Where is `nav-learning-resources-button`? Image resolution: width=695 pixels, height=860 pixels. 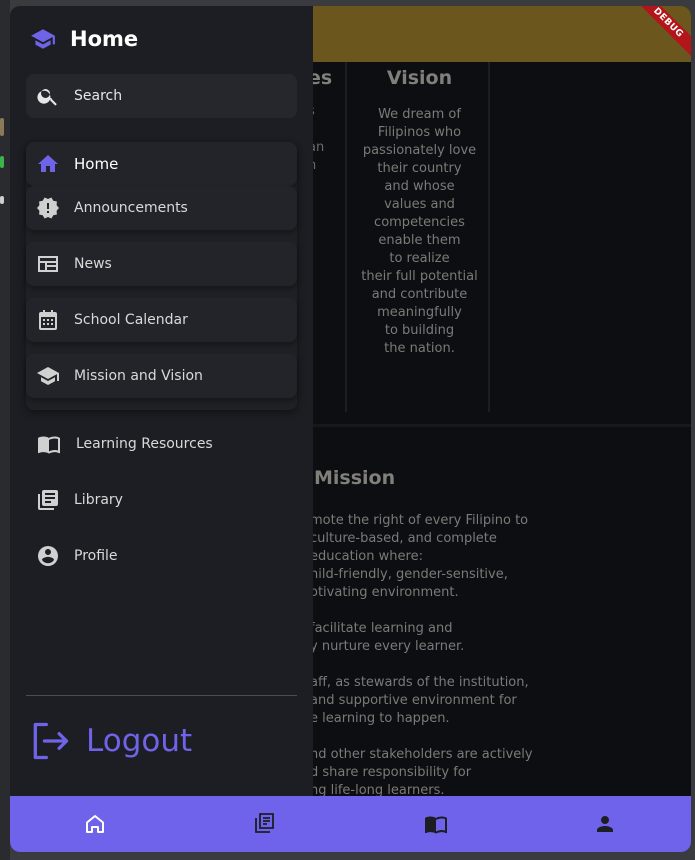 nav-learning-resources-button is located at coordinates (435, 824).